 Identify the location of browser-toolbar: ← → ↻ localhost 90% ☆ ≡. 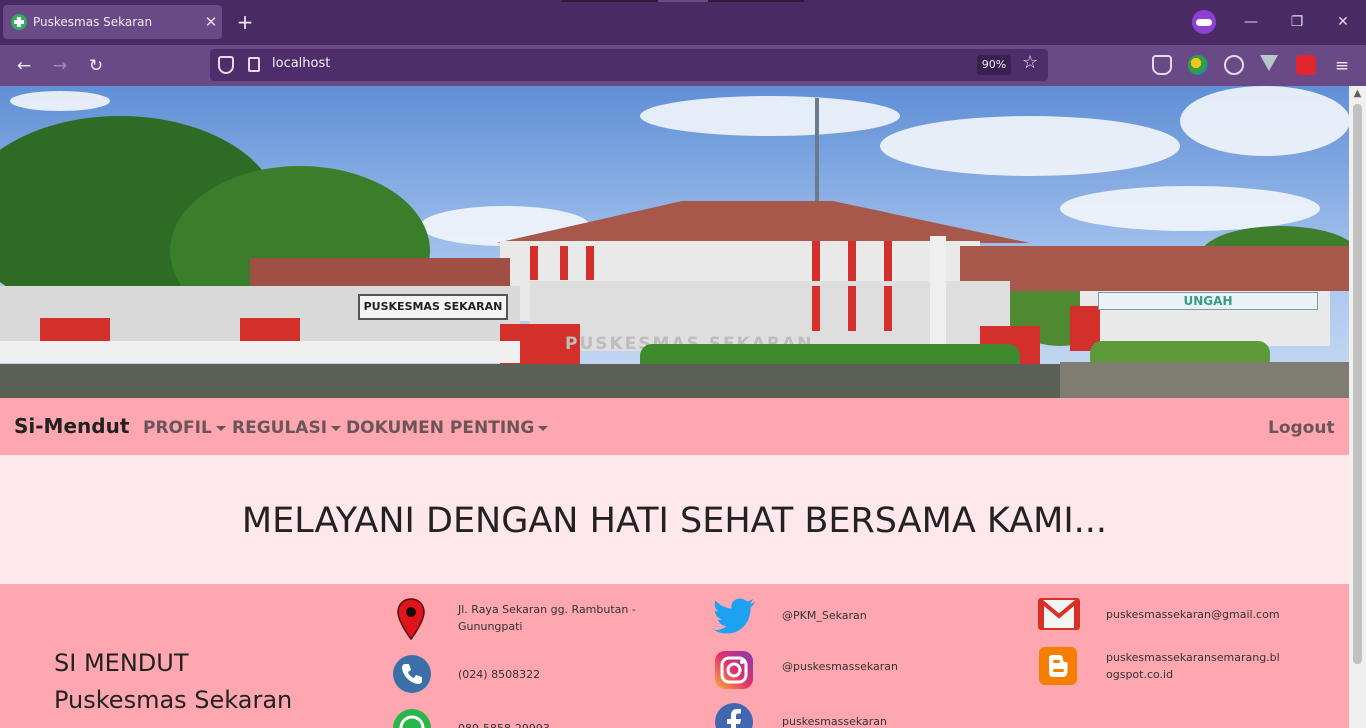
(683, 65).